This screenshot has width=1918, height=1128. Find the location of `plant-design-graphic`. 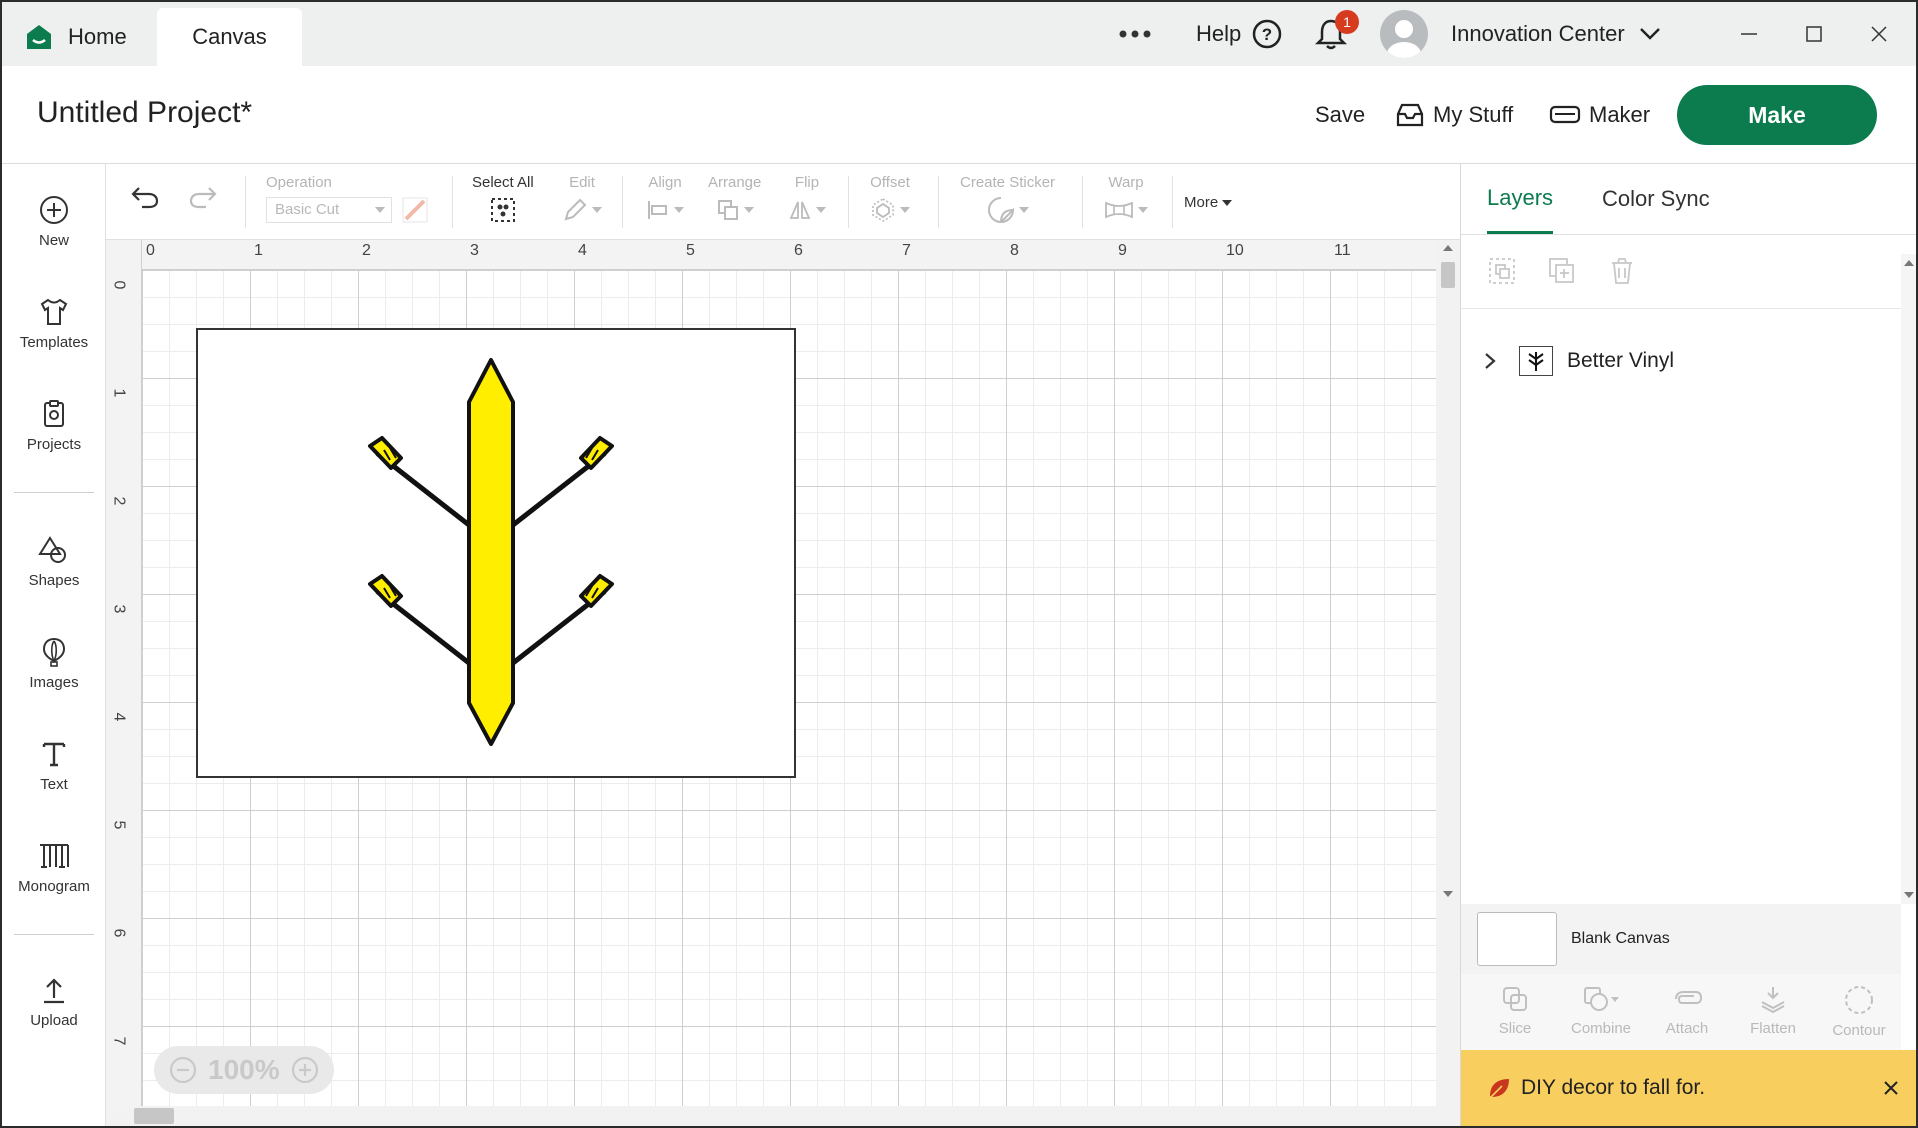

plant-design-graphic is located at coordinates (496, 553).